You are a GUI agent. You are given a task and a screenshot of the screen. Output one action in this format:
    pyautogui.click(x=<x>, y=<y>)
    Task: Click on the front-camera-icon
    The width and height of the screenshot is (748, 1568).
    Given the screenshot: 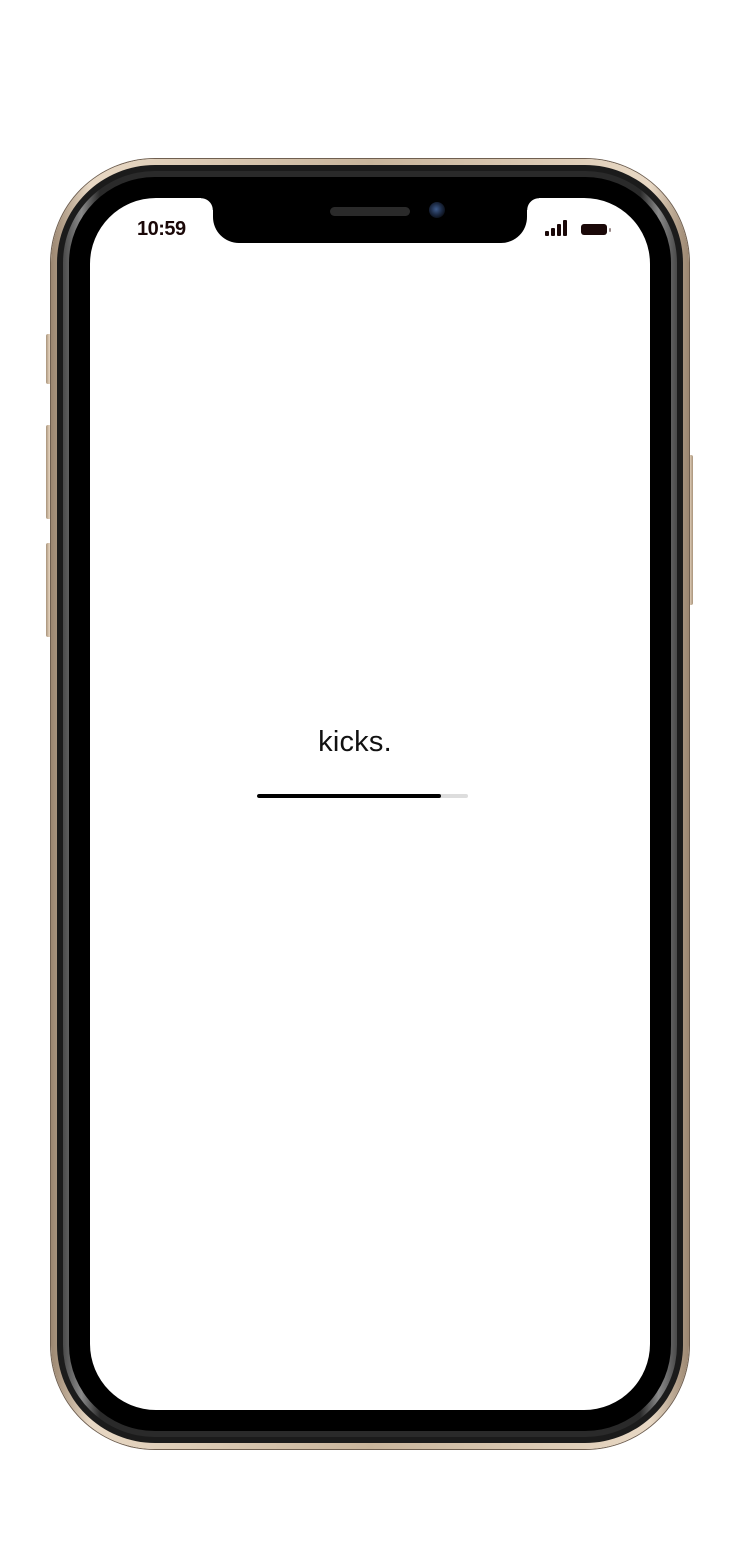 What is the action you would take?
    pyautogui.click(x=437, y=210)
    